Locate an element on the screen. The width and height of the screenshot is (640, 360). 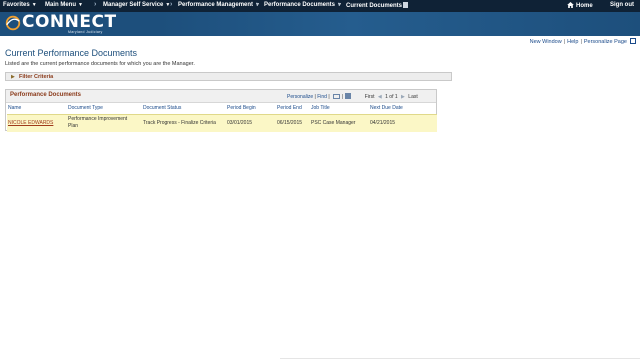
grid-row-range: 1 of 1 is located at coordinates (391, 97).